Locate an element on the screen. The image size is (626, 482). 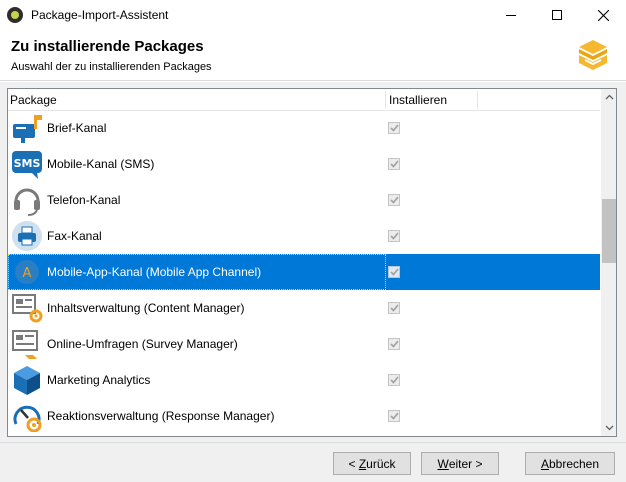
package-label: Mobile-App-Kanal (Mobile App Channel) is located at coordinates (154, 272).